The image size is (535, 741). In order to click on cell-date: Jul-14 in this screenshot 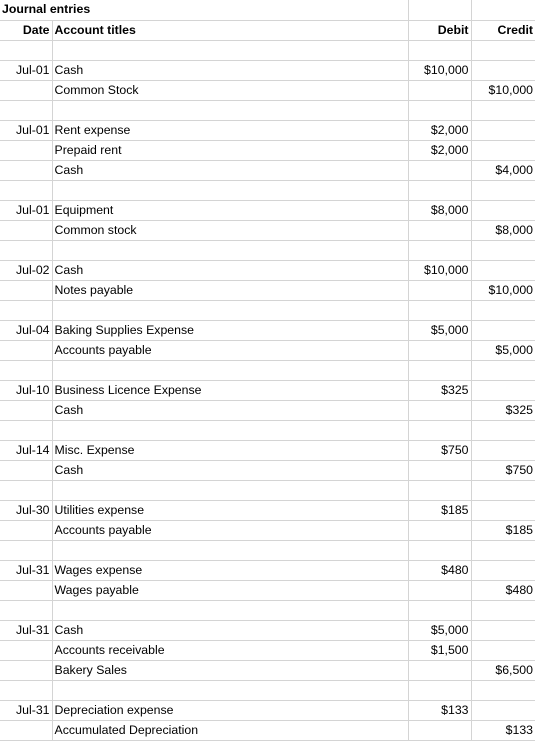, I will do `click(26, 450)`.